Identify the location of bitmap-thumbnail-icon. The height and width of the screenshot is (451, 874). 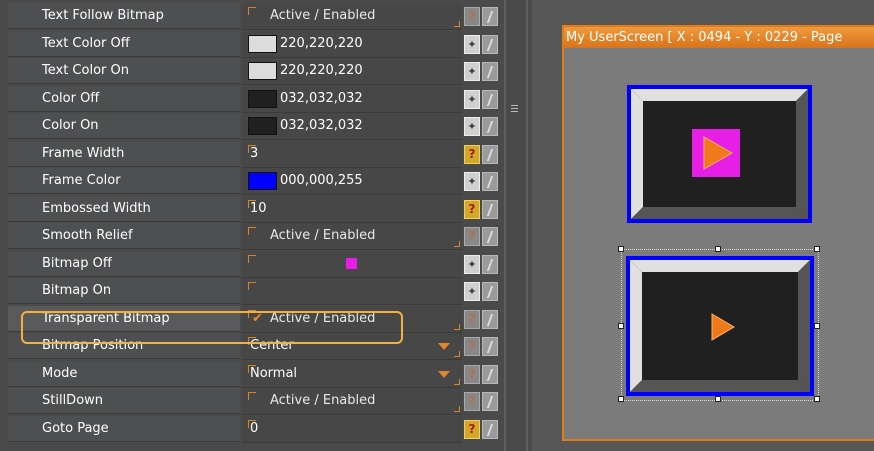
(351, 263).